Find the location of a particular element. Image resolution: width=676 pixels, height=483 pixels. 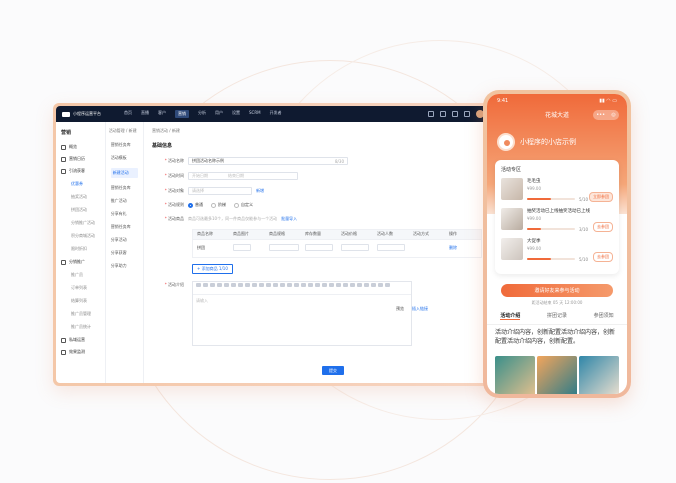

top-nav-item: SCRM is located at coordinates (255, 114).